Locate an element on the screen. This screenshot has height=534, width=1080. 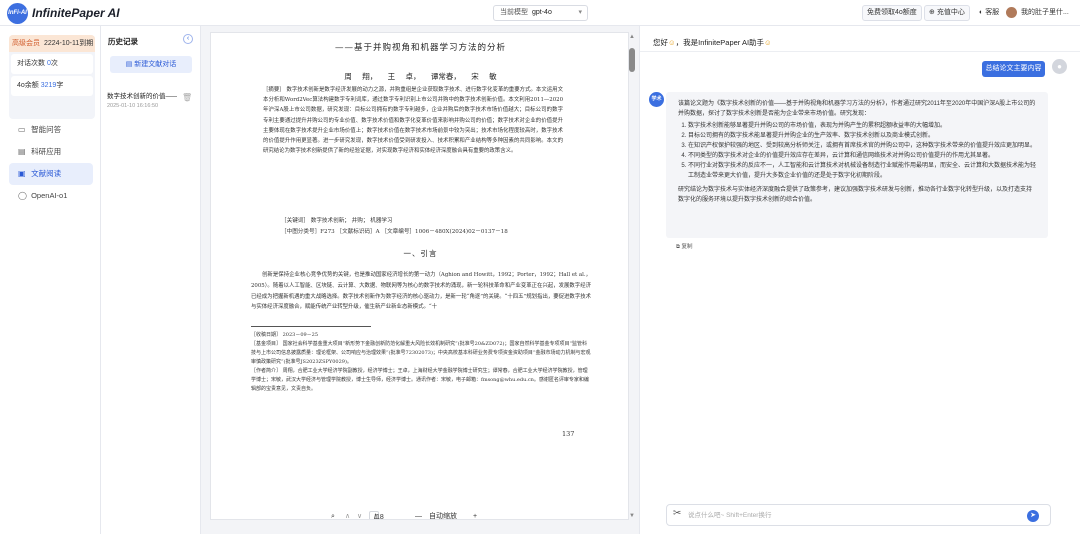
bot-avatar: 学术 is located at coordinates (656, 99).